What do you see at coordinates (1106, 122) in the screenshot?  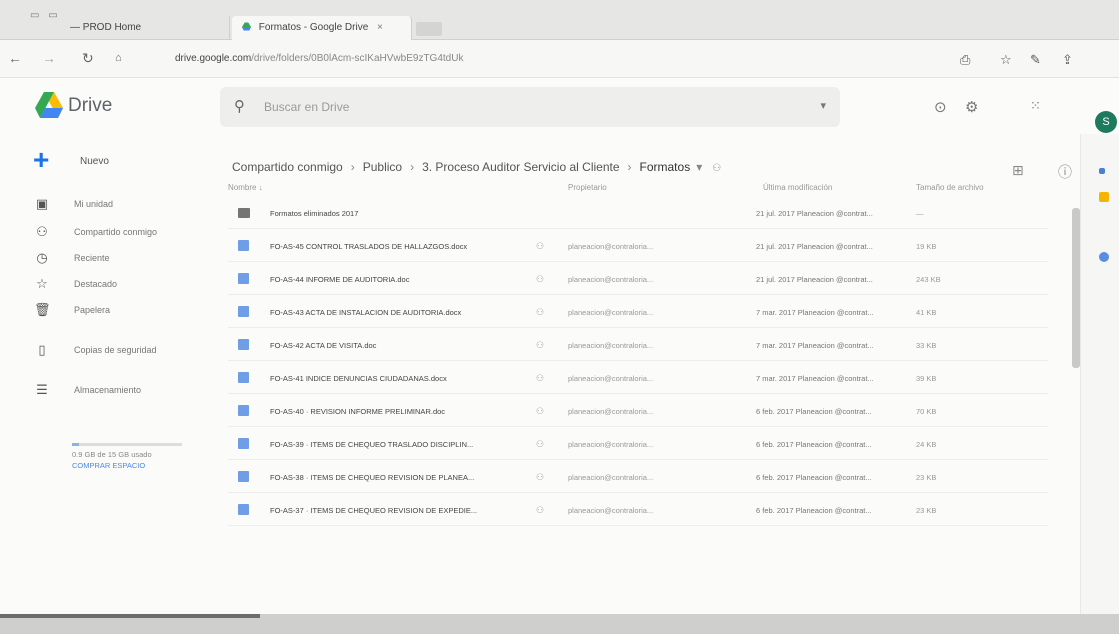 I see `avatar: S` at bounding box center [1106, 122].